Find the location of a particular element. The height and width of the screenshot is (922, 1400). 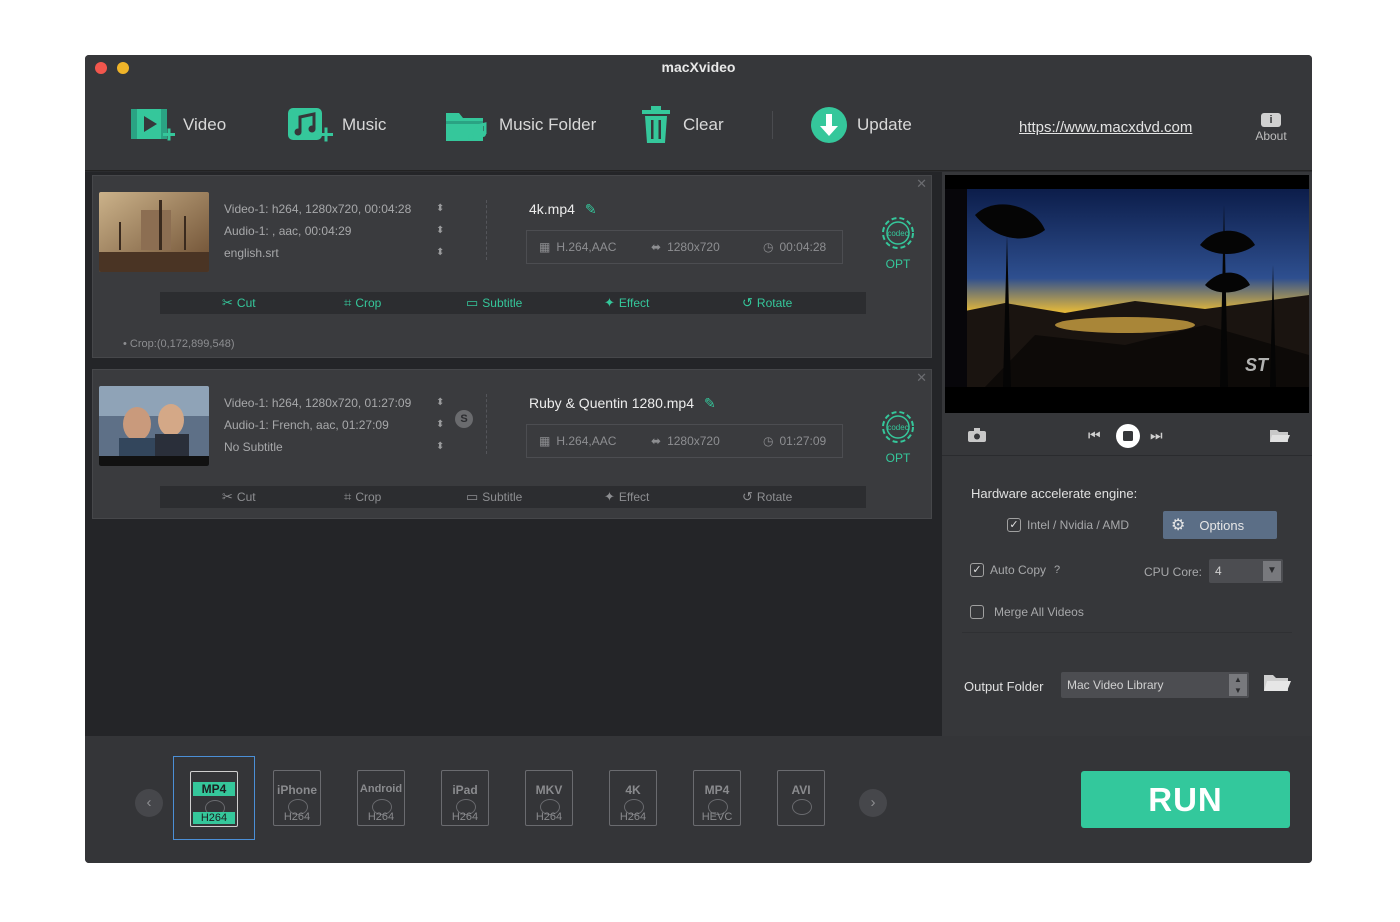

scroll-right-button: › is located at coordinates (873, 803).